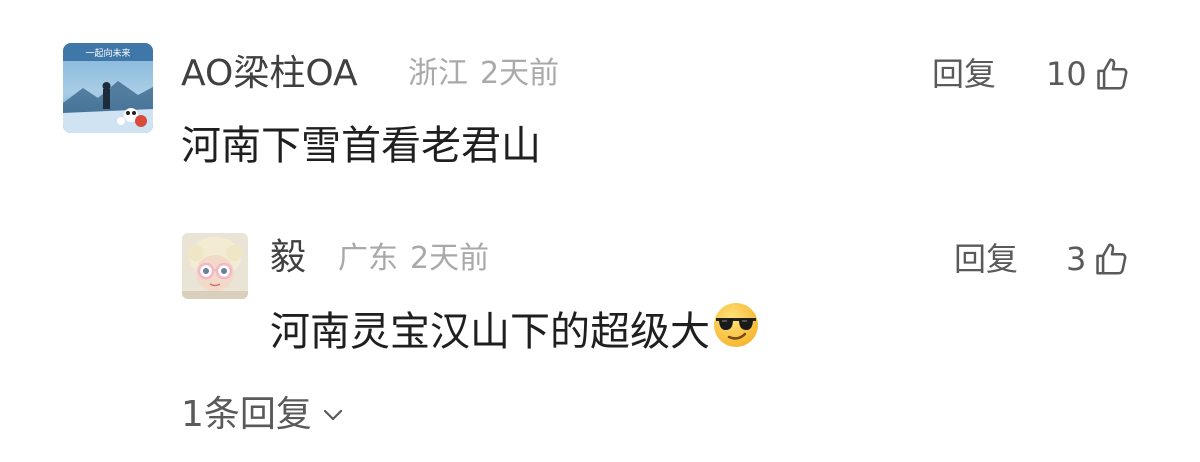 The image size is (1200, 462). What do you see at coordinates (736, 331) in the screenshot?
I see `sunglasses-emoji-icon` at bounding box center [736, 331].